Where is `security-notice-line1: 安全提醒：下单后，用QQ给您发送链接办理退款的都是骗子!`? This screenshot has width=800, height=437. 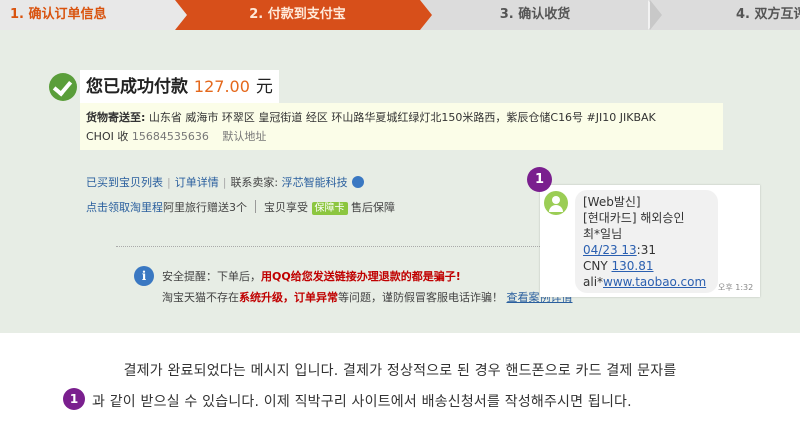
security-notice-line1: 安全提醒：下单后，用QQ给您发送链接办理退款的都是骗子! is located at coordinates (311, 276).